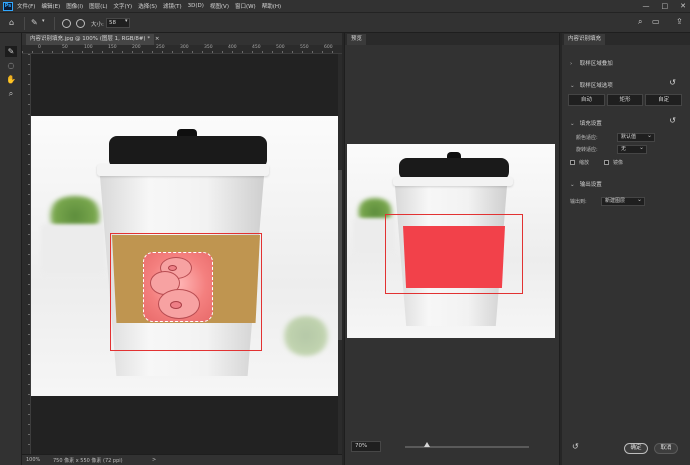 Image resolution: width=690 pixels, height=465 pixels. Describe the element at coordinates (160, 47) in the screenshot. I see `ruler-mark: 250` at that location.